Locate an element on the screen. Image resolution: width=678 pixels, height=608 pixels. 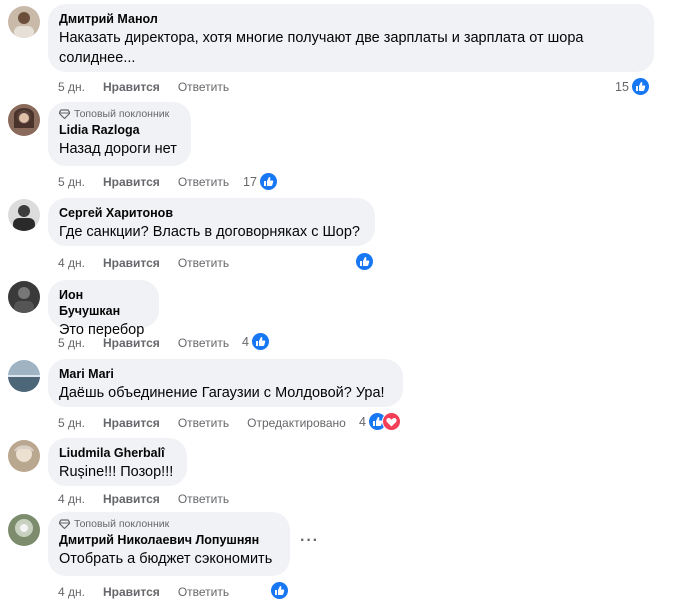
comment-text-line: Назад дороги нет is located at coordinates (118, 149).